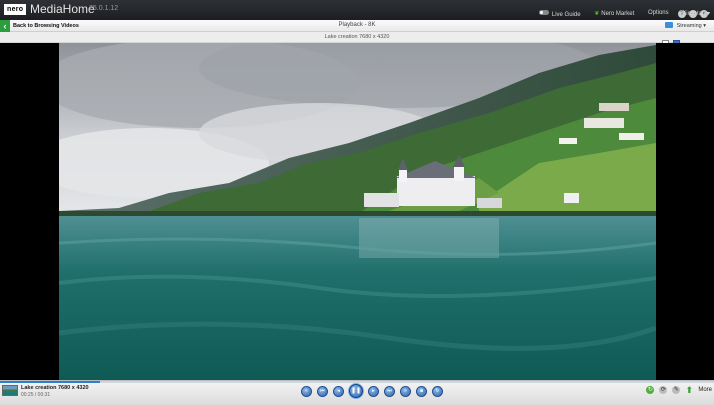 The image size is (714, 405). I want to click on live-guide-button: Live Guide, so click(559, 14).